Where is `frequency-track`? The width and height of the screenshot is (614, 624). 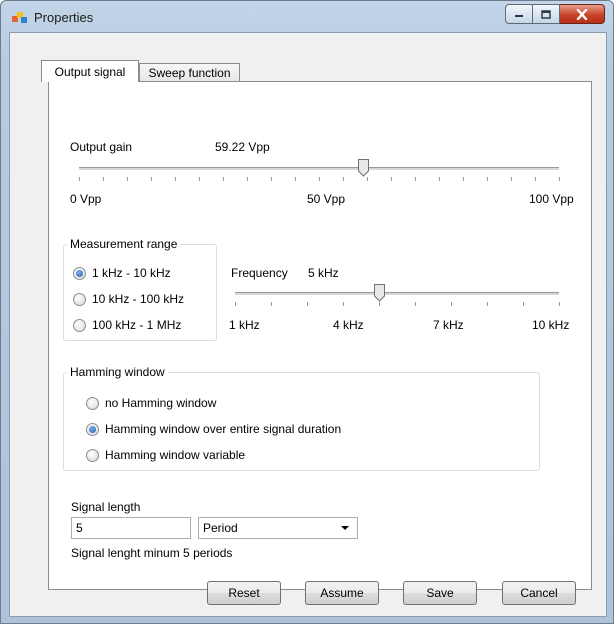 frequency-track is located at coordinates (397, 294).